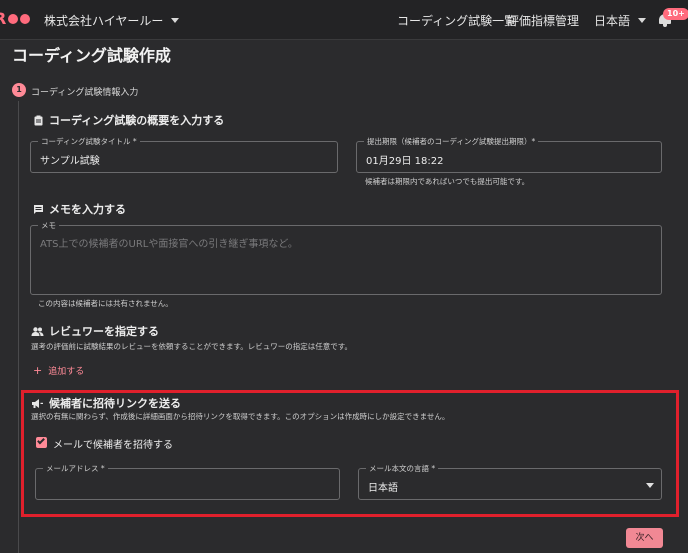 The height and width of the screenshot is (553, 688). Describe the element at coordinates (187, 481) in the screenshot. I see `email-field: メールアドレス *` at that location.